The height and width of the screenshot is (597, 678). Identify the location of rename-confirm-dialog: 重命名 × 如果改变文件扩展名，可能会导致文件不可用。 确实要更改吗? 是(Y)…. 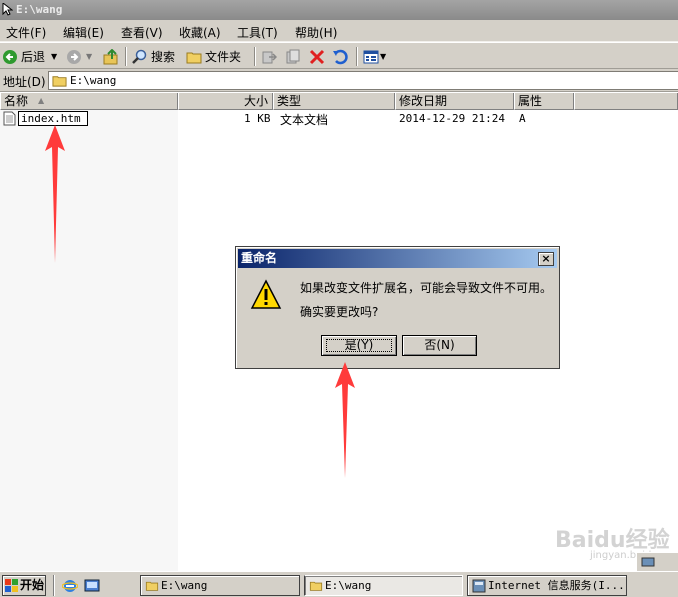
(397, 307).